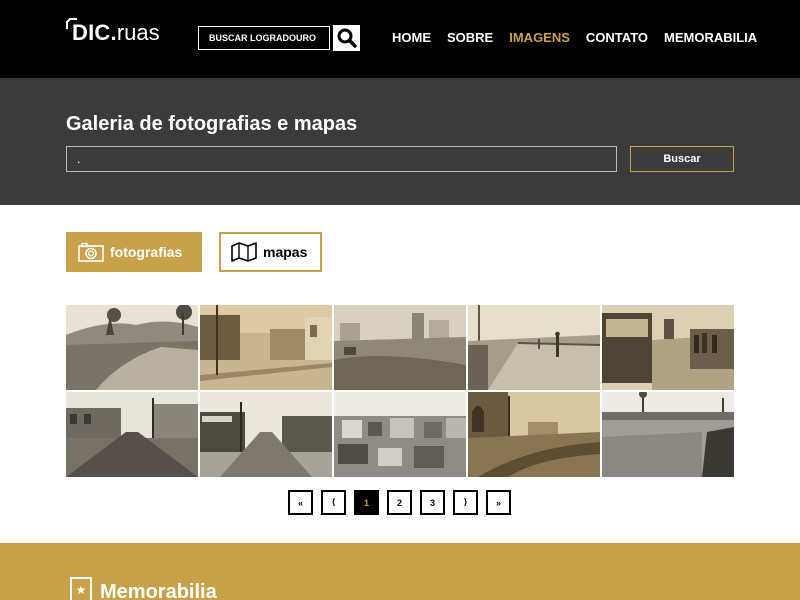 The width and height of the screenshot is (800, 600). I want to click on previous-page-button: ⟨, so click(333, 502).